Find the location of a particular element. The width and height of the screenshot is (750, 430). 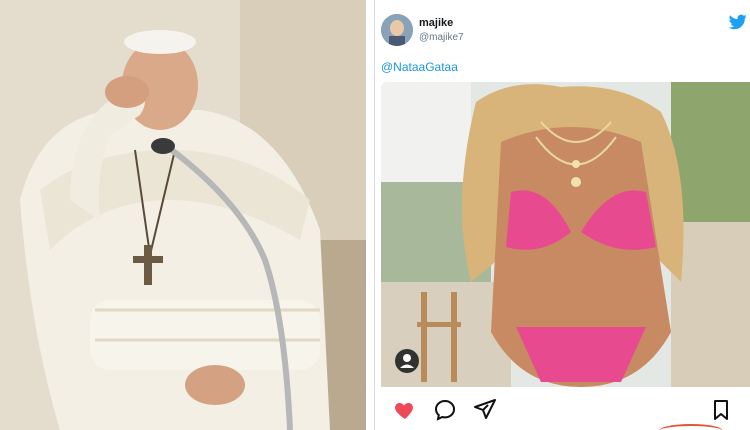

mention-link: @NataaGataa is located at coordinates (419, 67).